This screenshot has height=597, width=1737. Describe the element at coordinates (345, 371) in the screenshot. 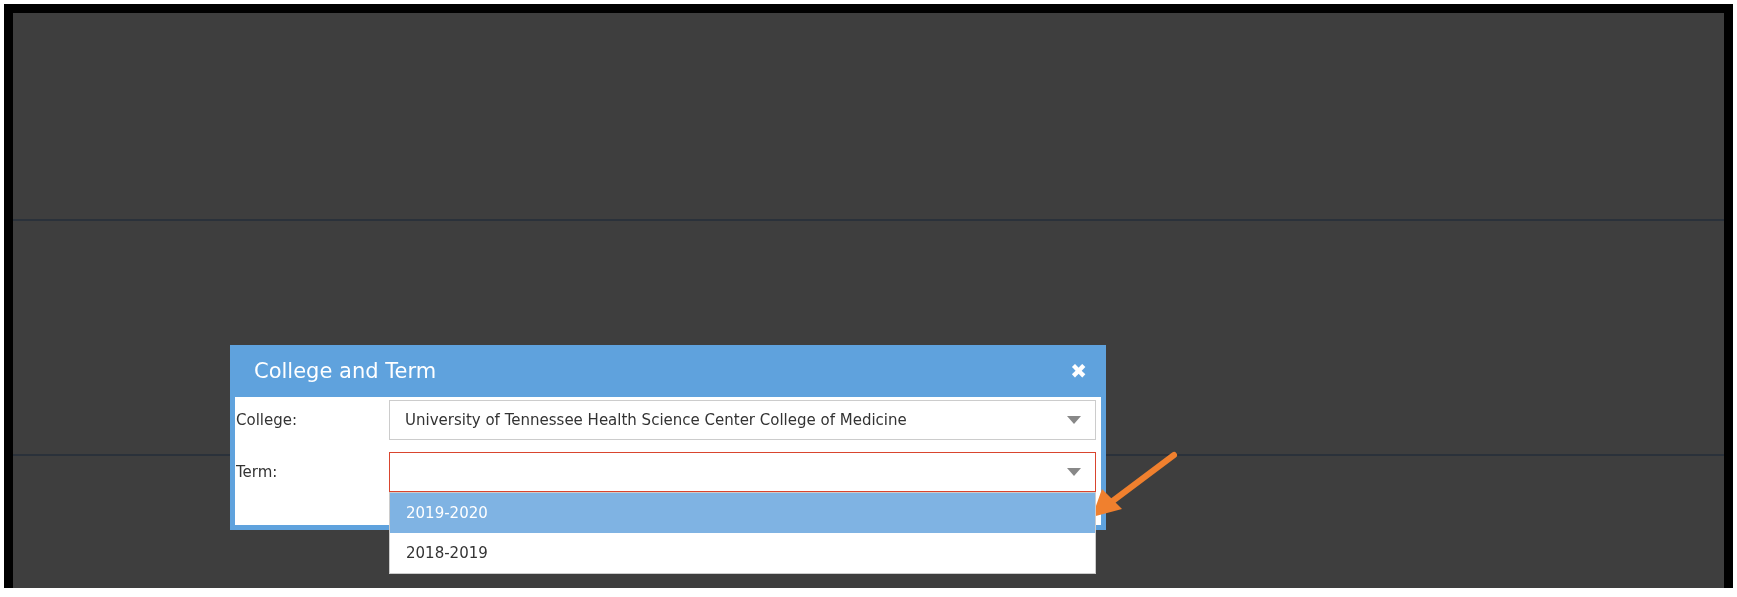

I see `dialog-title: College and Term` at that location.